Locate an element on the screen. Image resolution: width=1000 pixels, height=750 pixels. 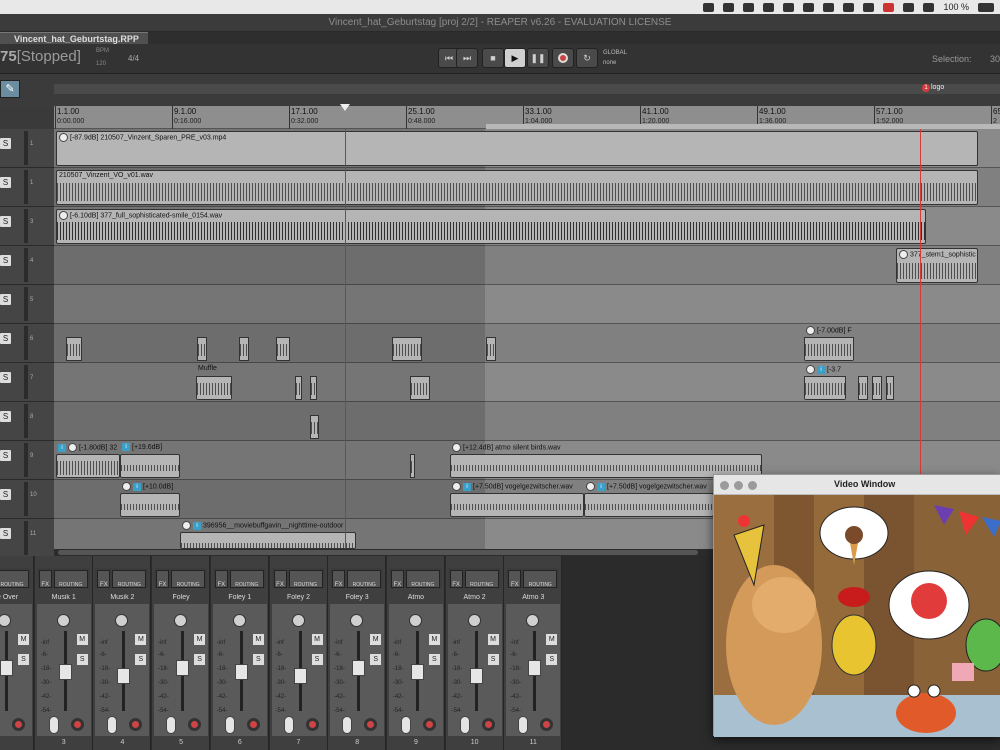
time-signature: 4/4 is located at coordinates (133, 58).